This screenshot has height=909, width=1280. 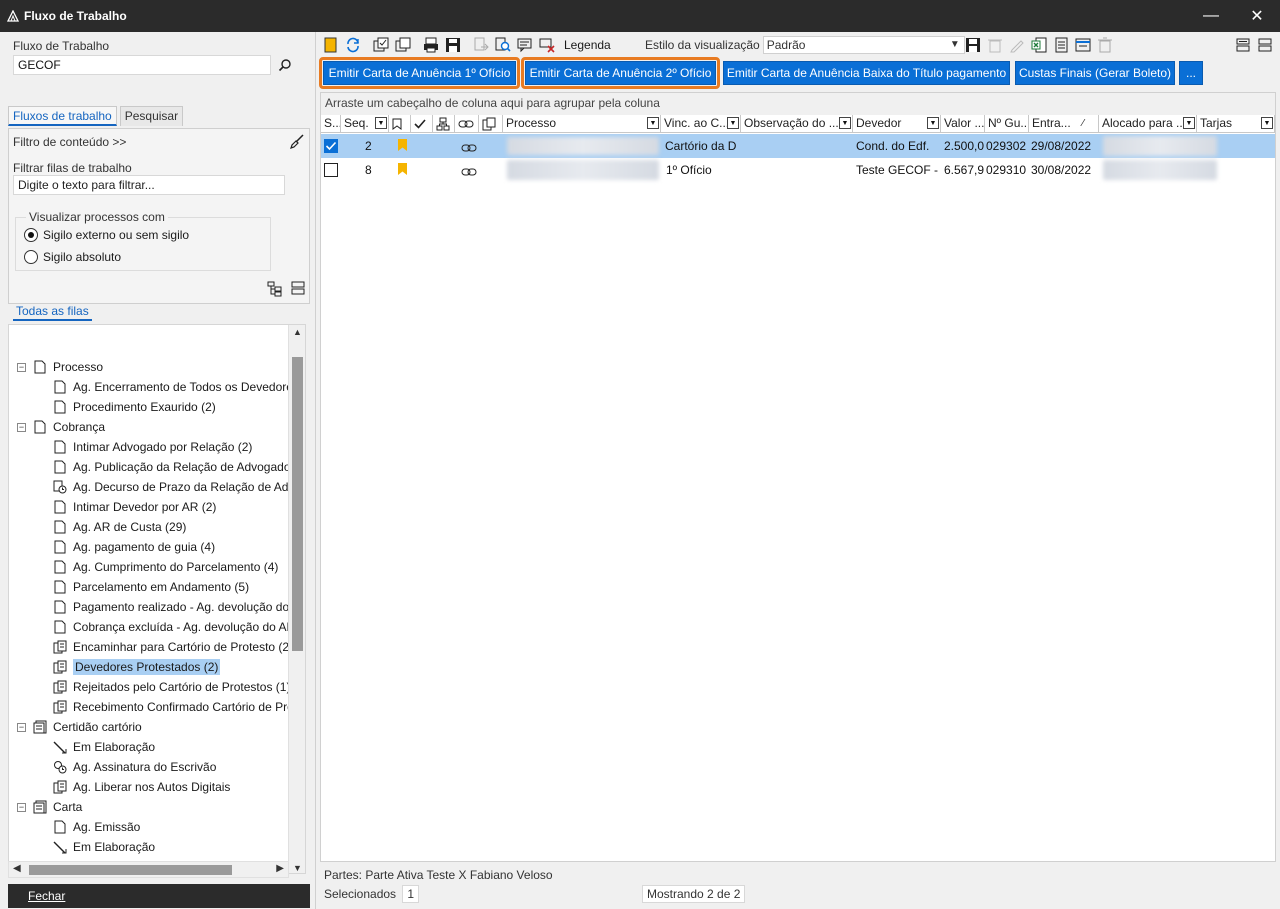 What do you see at coordinates (174, 627) in the screenshot?
I see `tree-item: Cobrança excluída - Ag. devolução do AR` at bounding box center [174, 627].